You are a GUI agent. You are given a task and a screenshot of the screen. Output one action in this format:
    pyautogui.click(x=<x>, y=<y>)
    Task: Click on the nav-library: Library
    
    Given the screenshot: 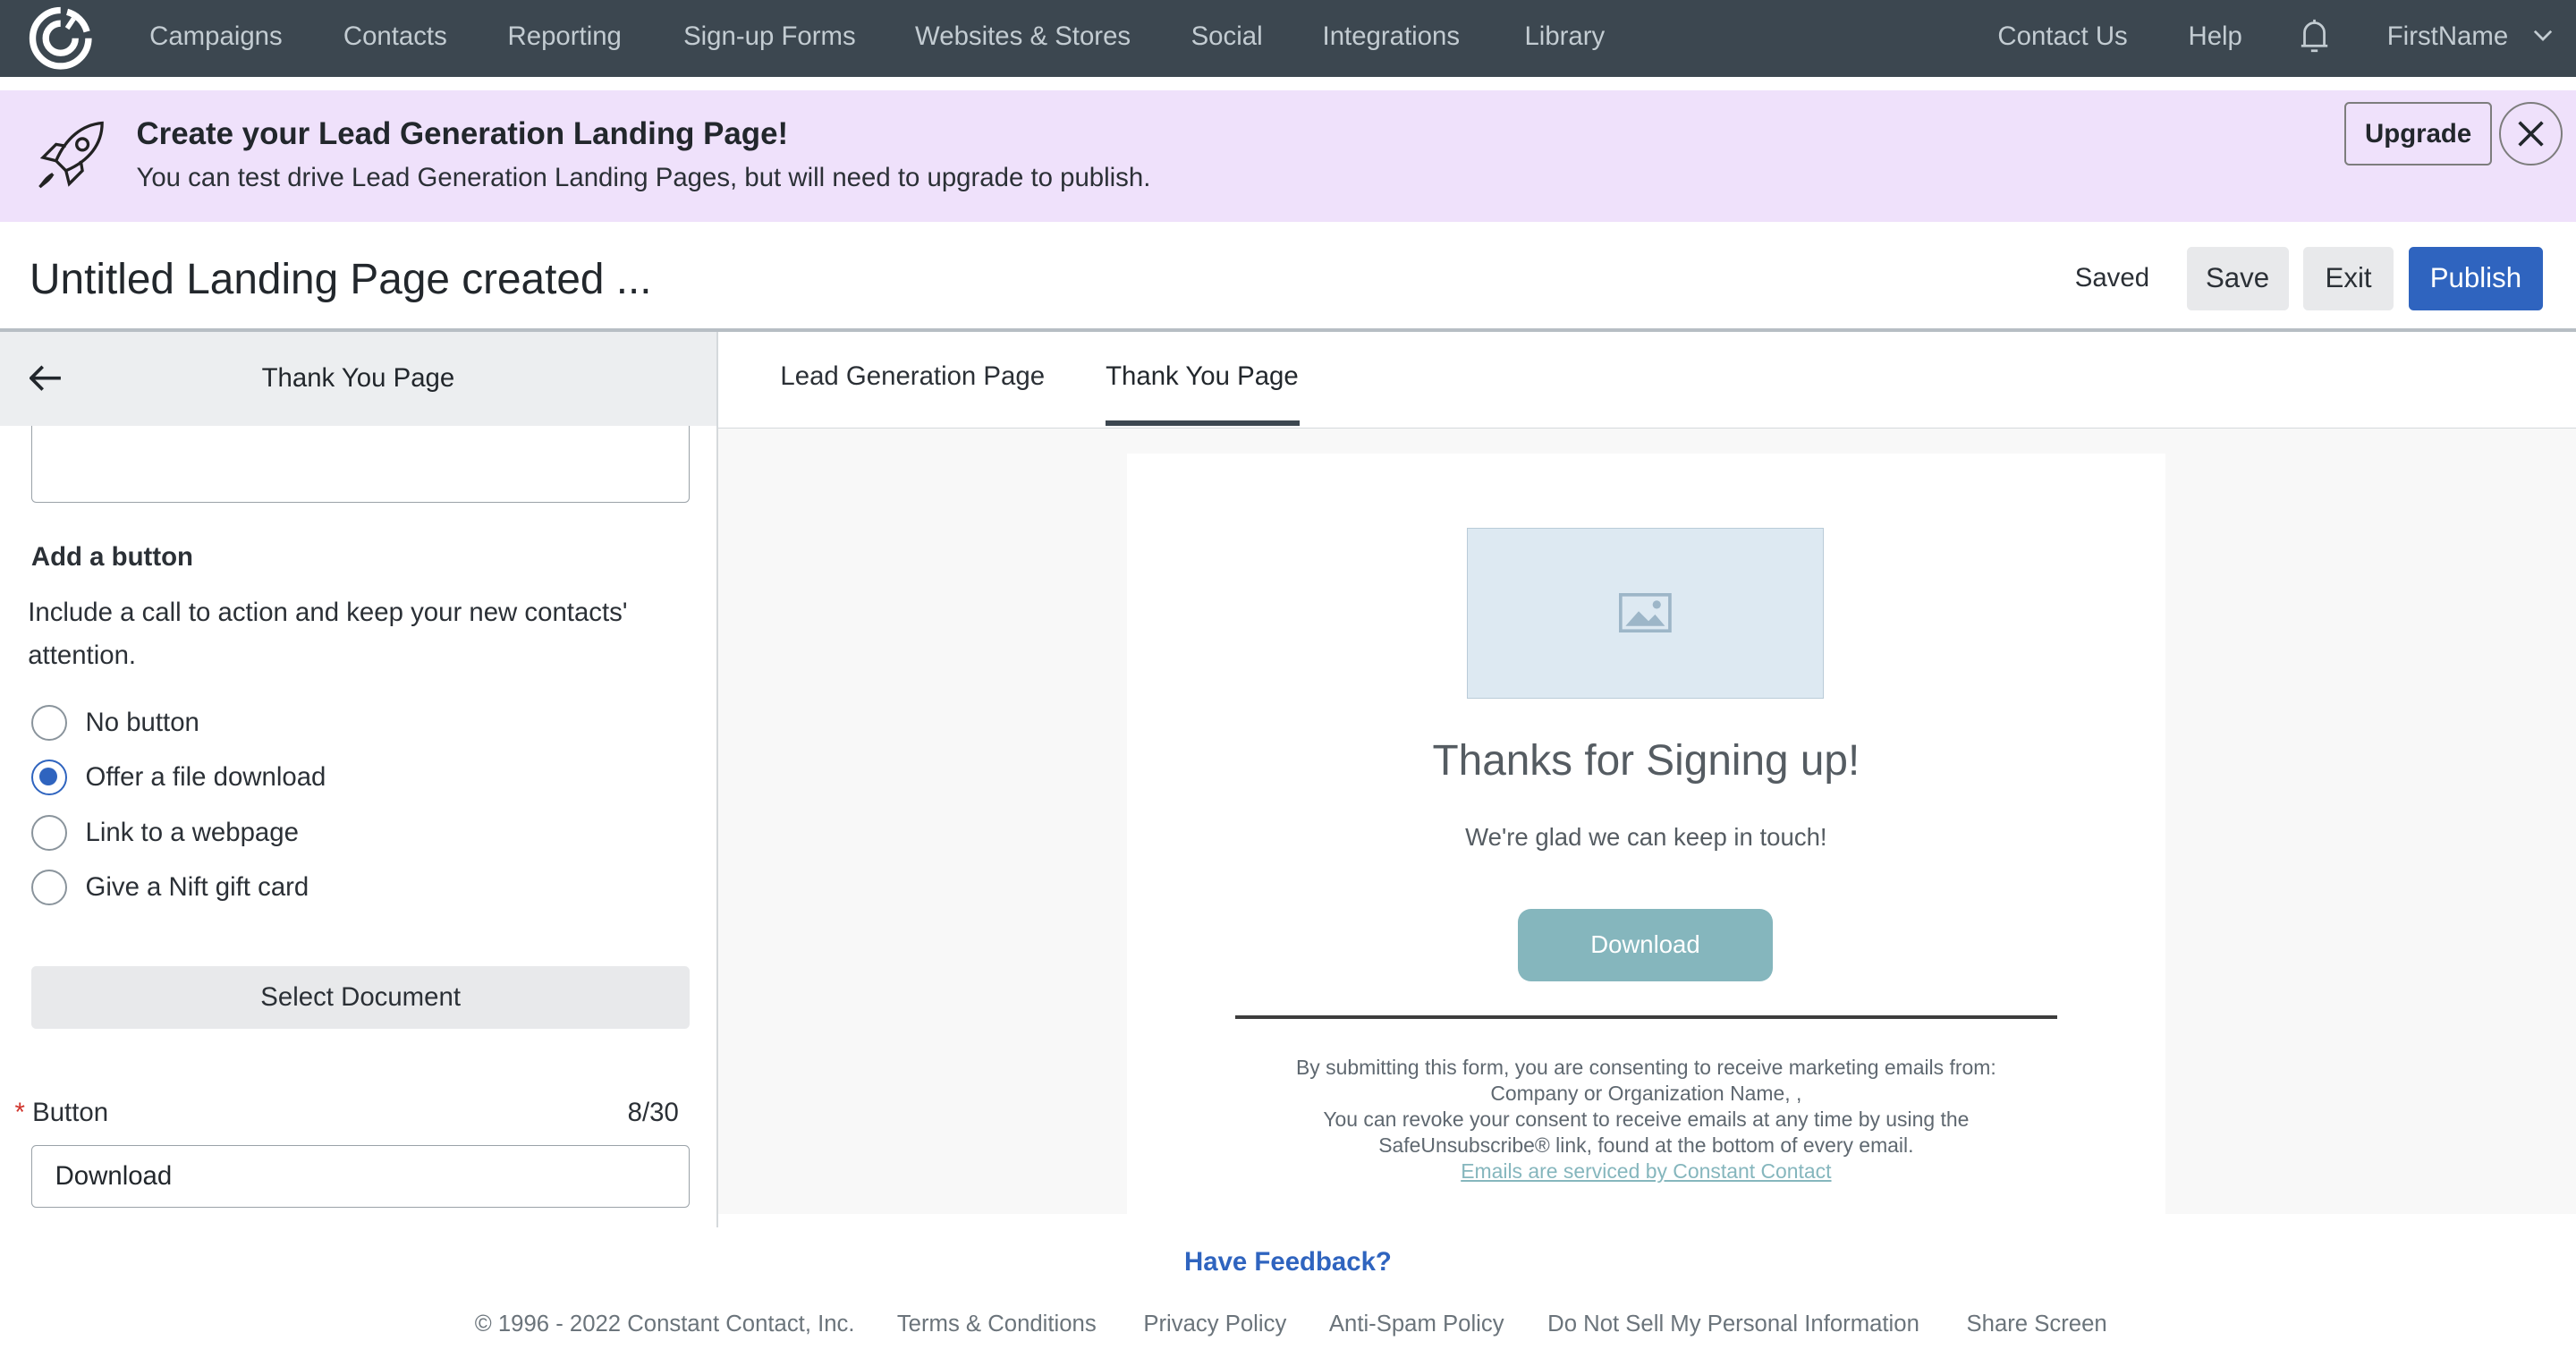 What is the action you would take?
    pyautogui.click(x=1564, y=36)
    